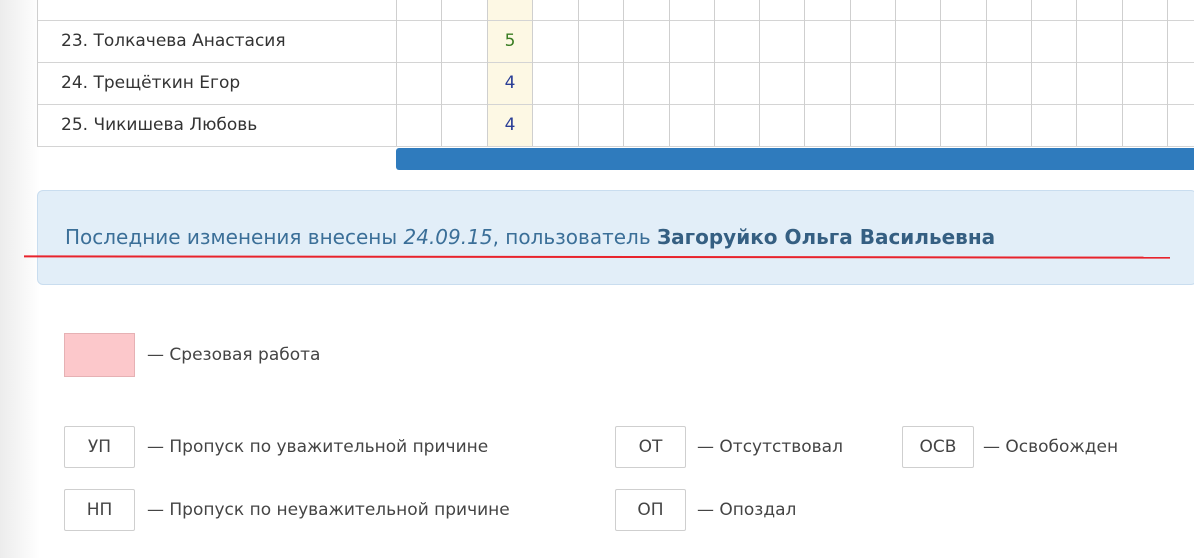 This screenshot has width=1194, height=558. What do you see at coordinates (173, 41) in the screenshot?
I see `student-name: 23. Толкачева Анастасия` at bounding box center [173, 41].